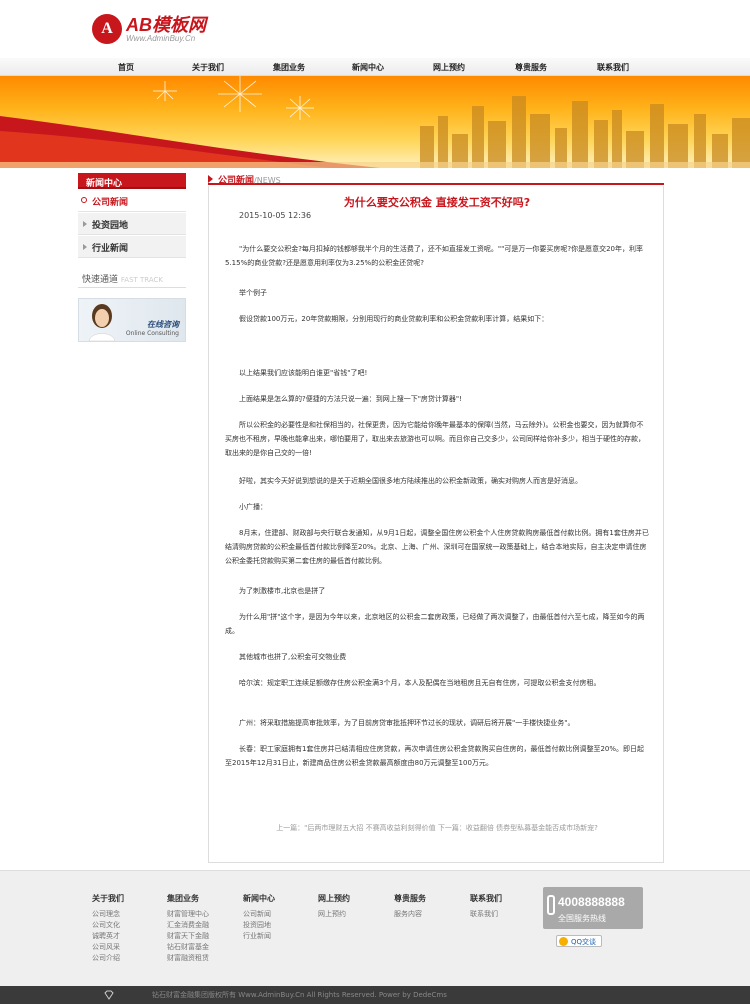 The height and width of the screenshot is (1004, 750). I want to click on city-fireworks-illustration, so click(375, 122).